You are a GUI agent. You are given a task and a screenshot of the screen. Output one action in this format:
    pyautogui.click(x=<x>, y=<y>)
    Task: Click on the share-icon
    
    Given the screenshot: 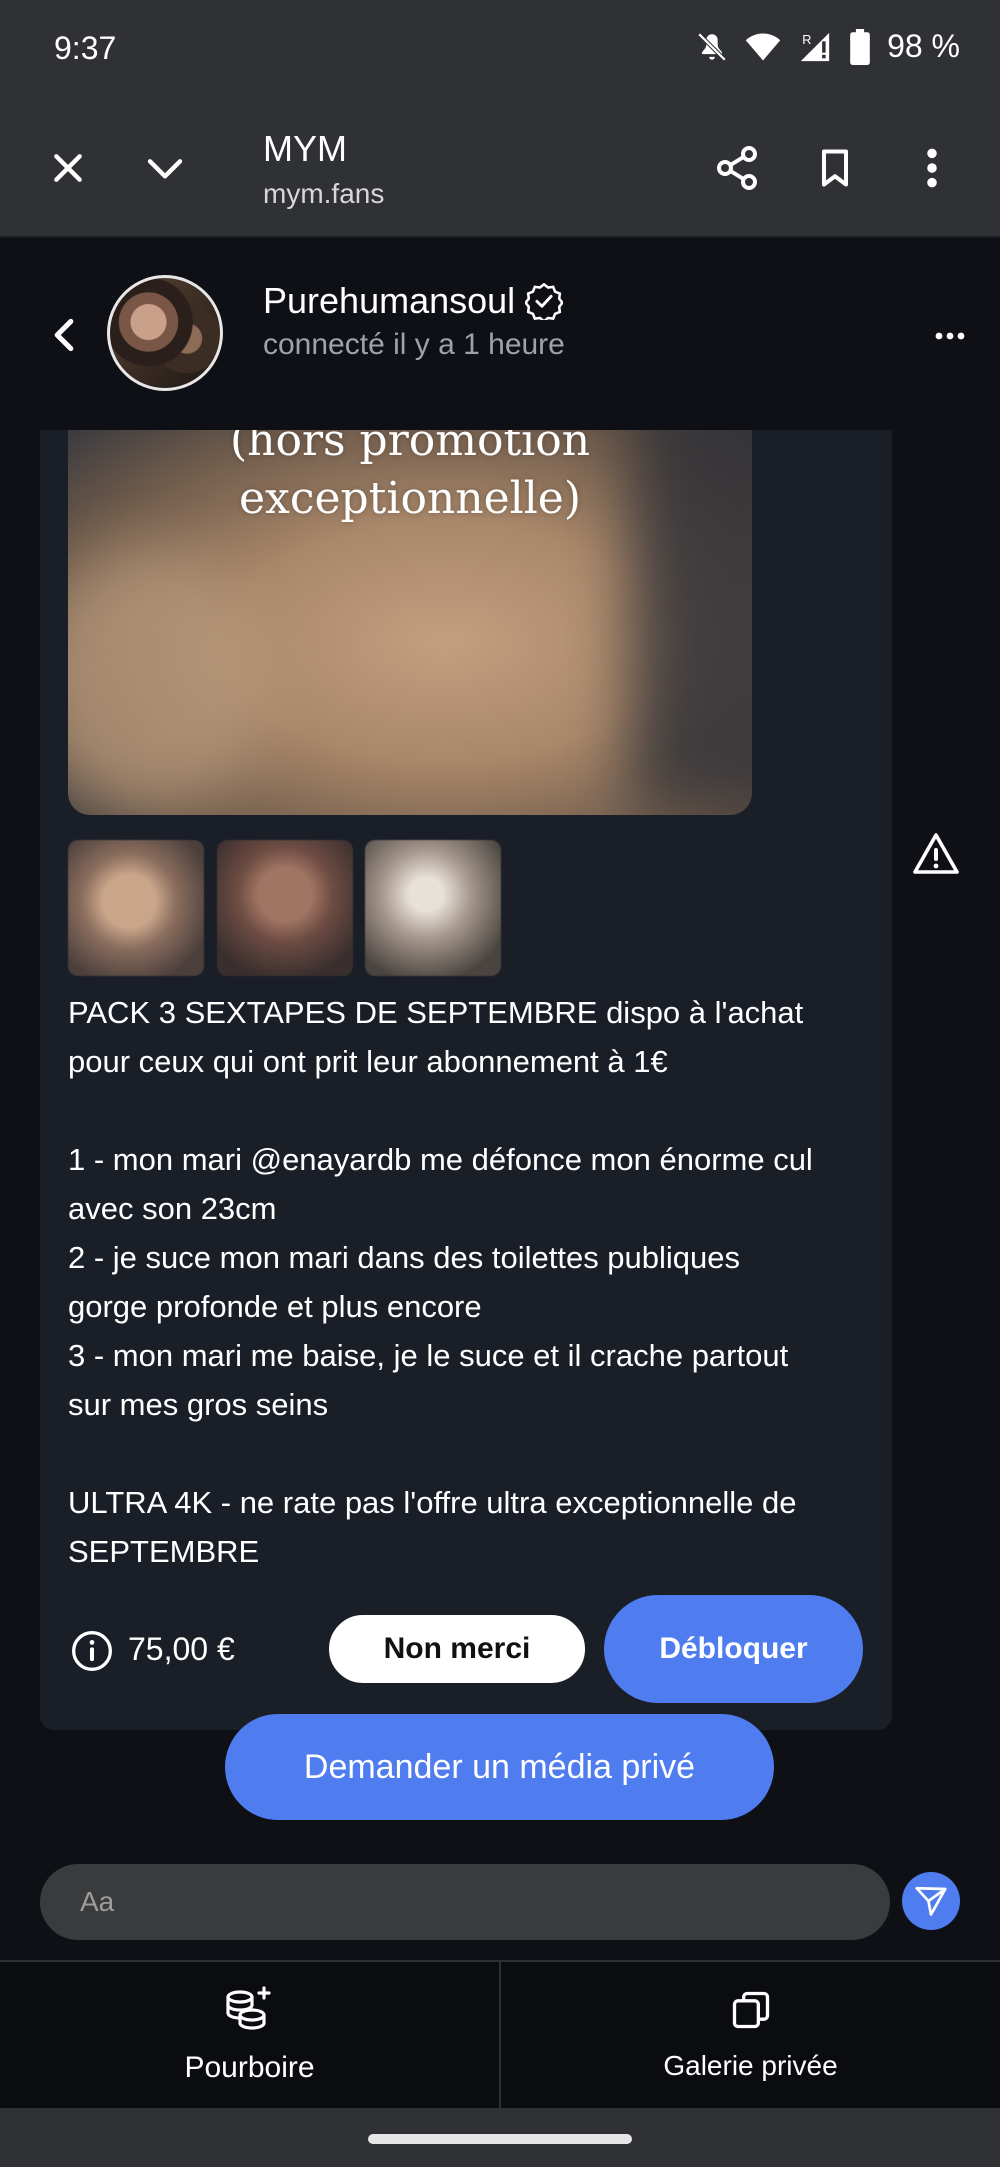 What is the action you would take?
    pyautogui.click(x=737, y=168)
    